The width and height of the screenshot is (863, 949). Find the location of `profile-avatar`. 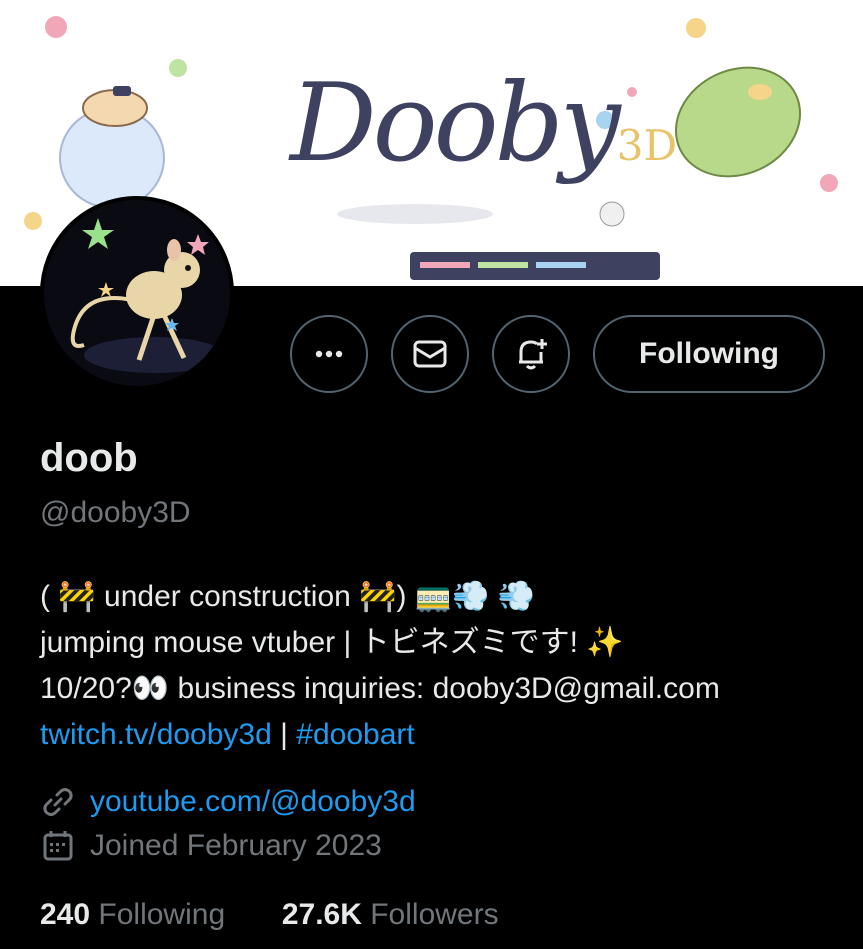

profile-avatar is located at coordinates (137, 293).